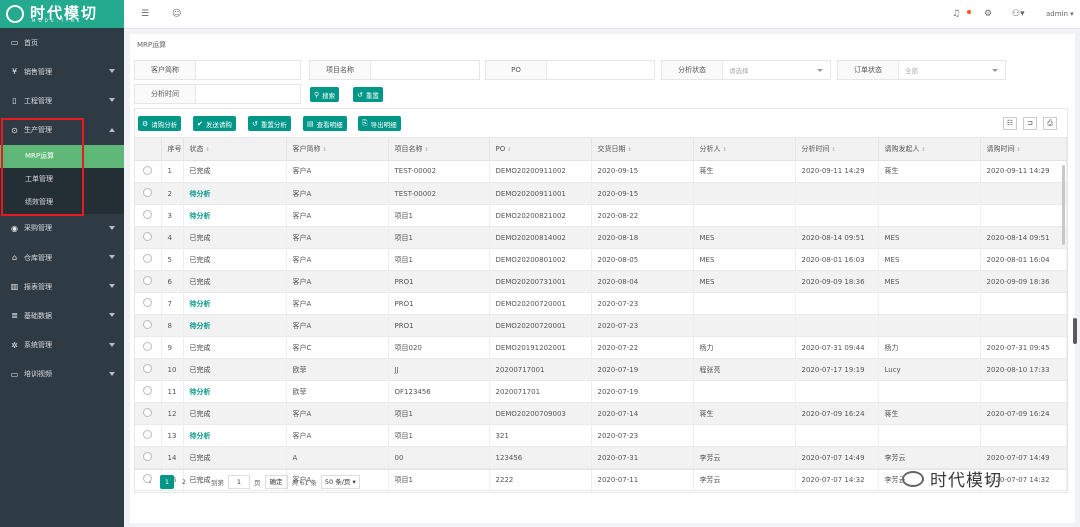 The image size is (1080, 527). Describe the element at coordinates (540, 237) in the screenshot. I see `table-cell: DEMO20200814002` at that location.